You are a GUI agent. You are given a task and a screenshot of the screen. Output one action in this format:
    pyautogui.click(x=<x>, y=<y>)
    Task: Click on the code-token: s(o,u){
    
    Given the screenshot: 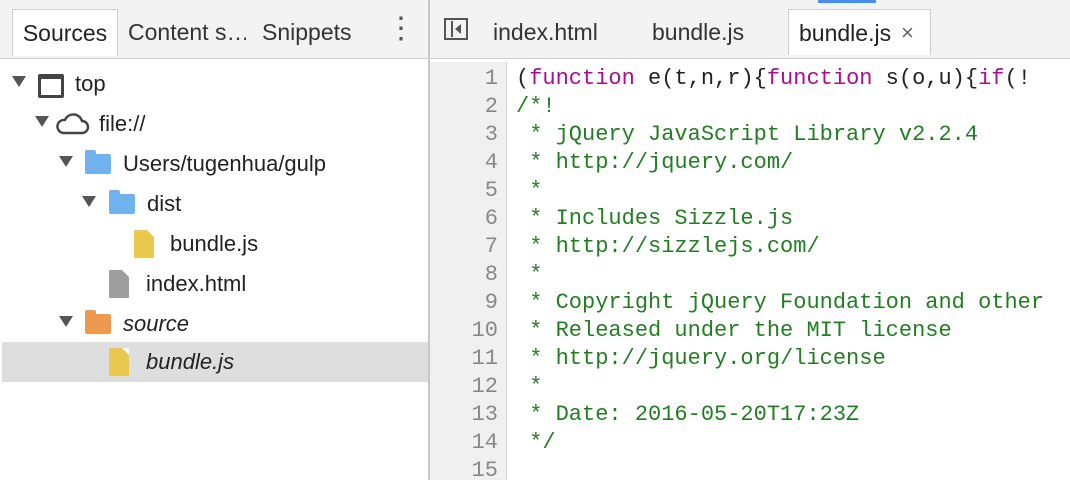 What is the action you would take?
    pyautogui.click(x=925, y=78)
    